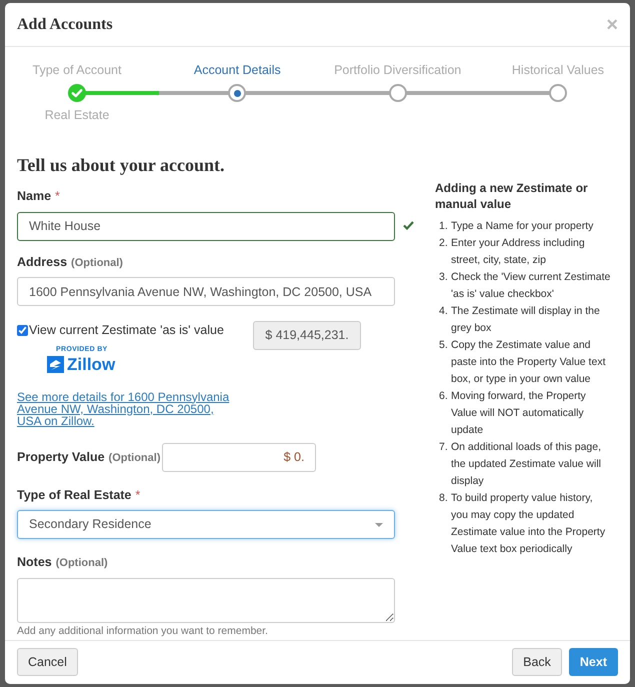  I want to click on help-step-text: Enter your Address including street, city, state, zip, so click(518, 252).